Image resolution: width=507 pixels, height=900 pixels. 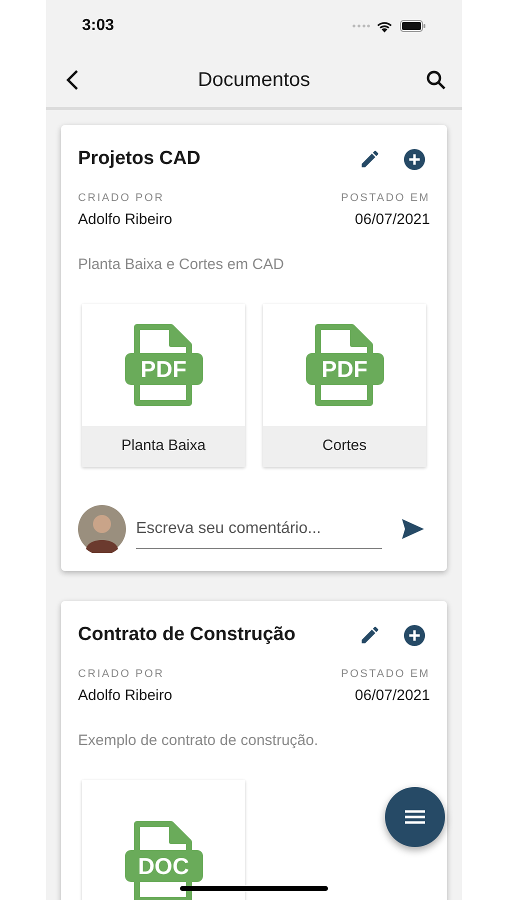 What do you see at coordinates (102, 529) in the screenshot?
I see `avatar` at bounding box center [102, 529].